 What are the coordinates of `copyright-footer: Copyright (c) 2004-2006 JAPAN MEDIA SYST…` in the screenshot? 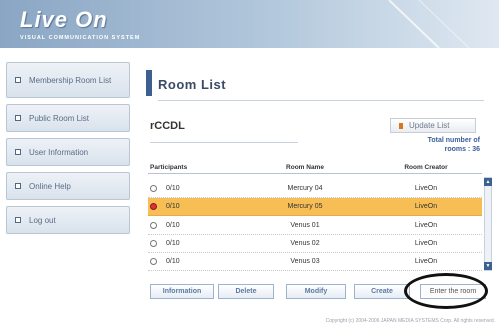 It's located at (410, 321).